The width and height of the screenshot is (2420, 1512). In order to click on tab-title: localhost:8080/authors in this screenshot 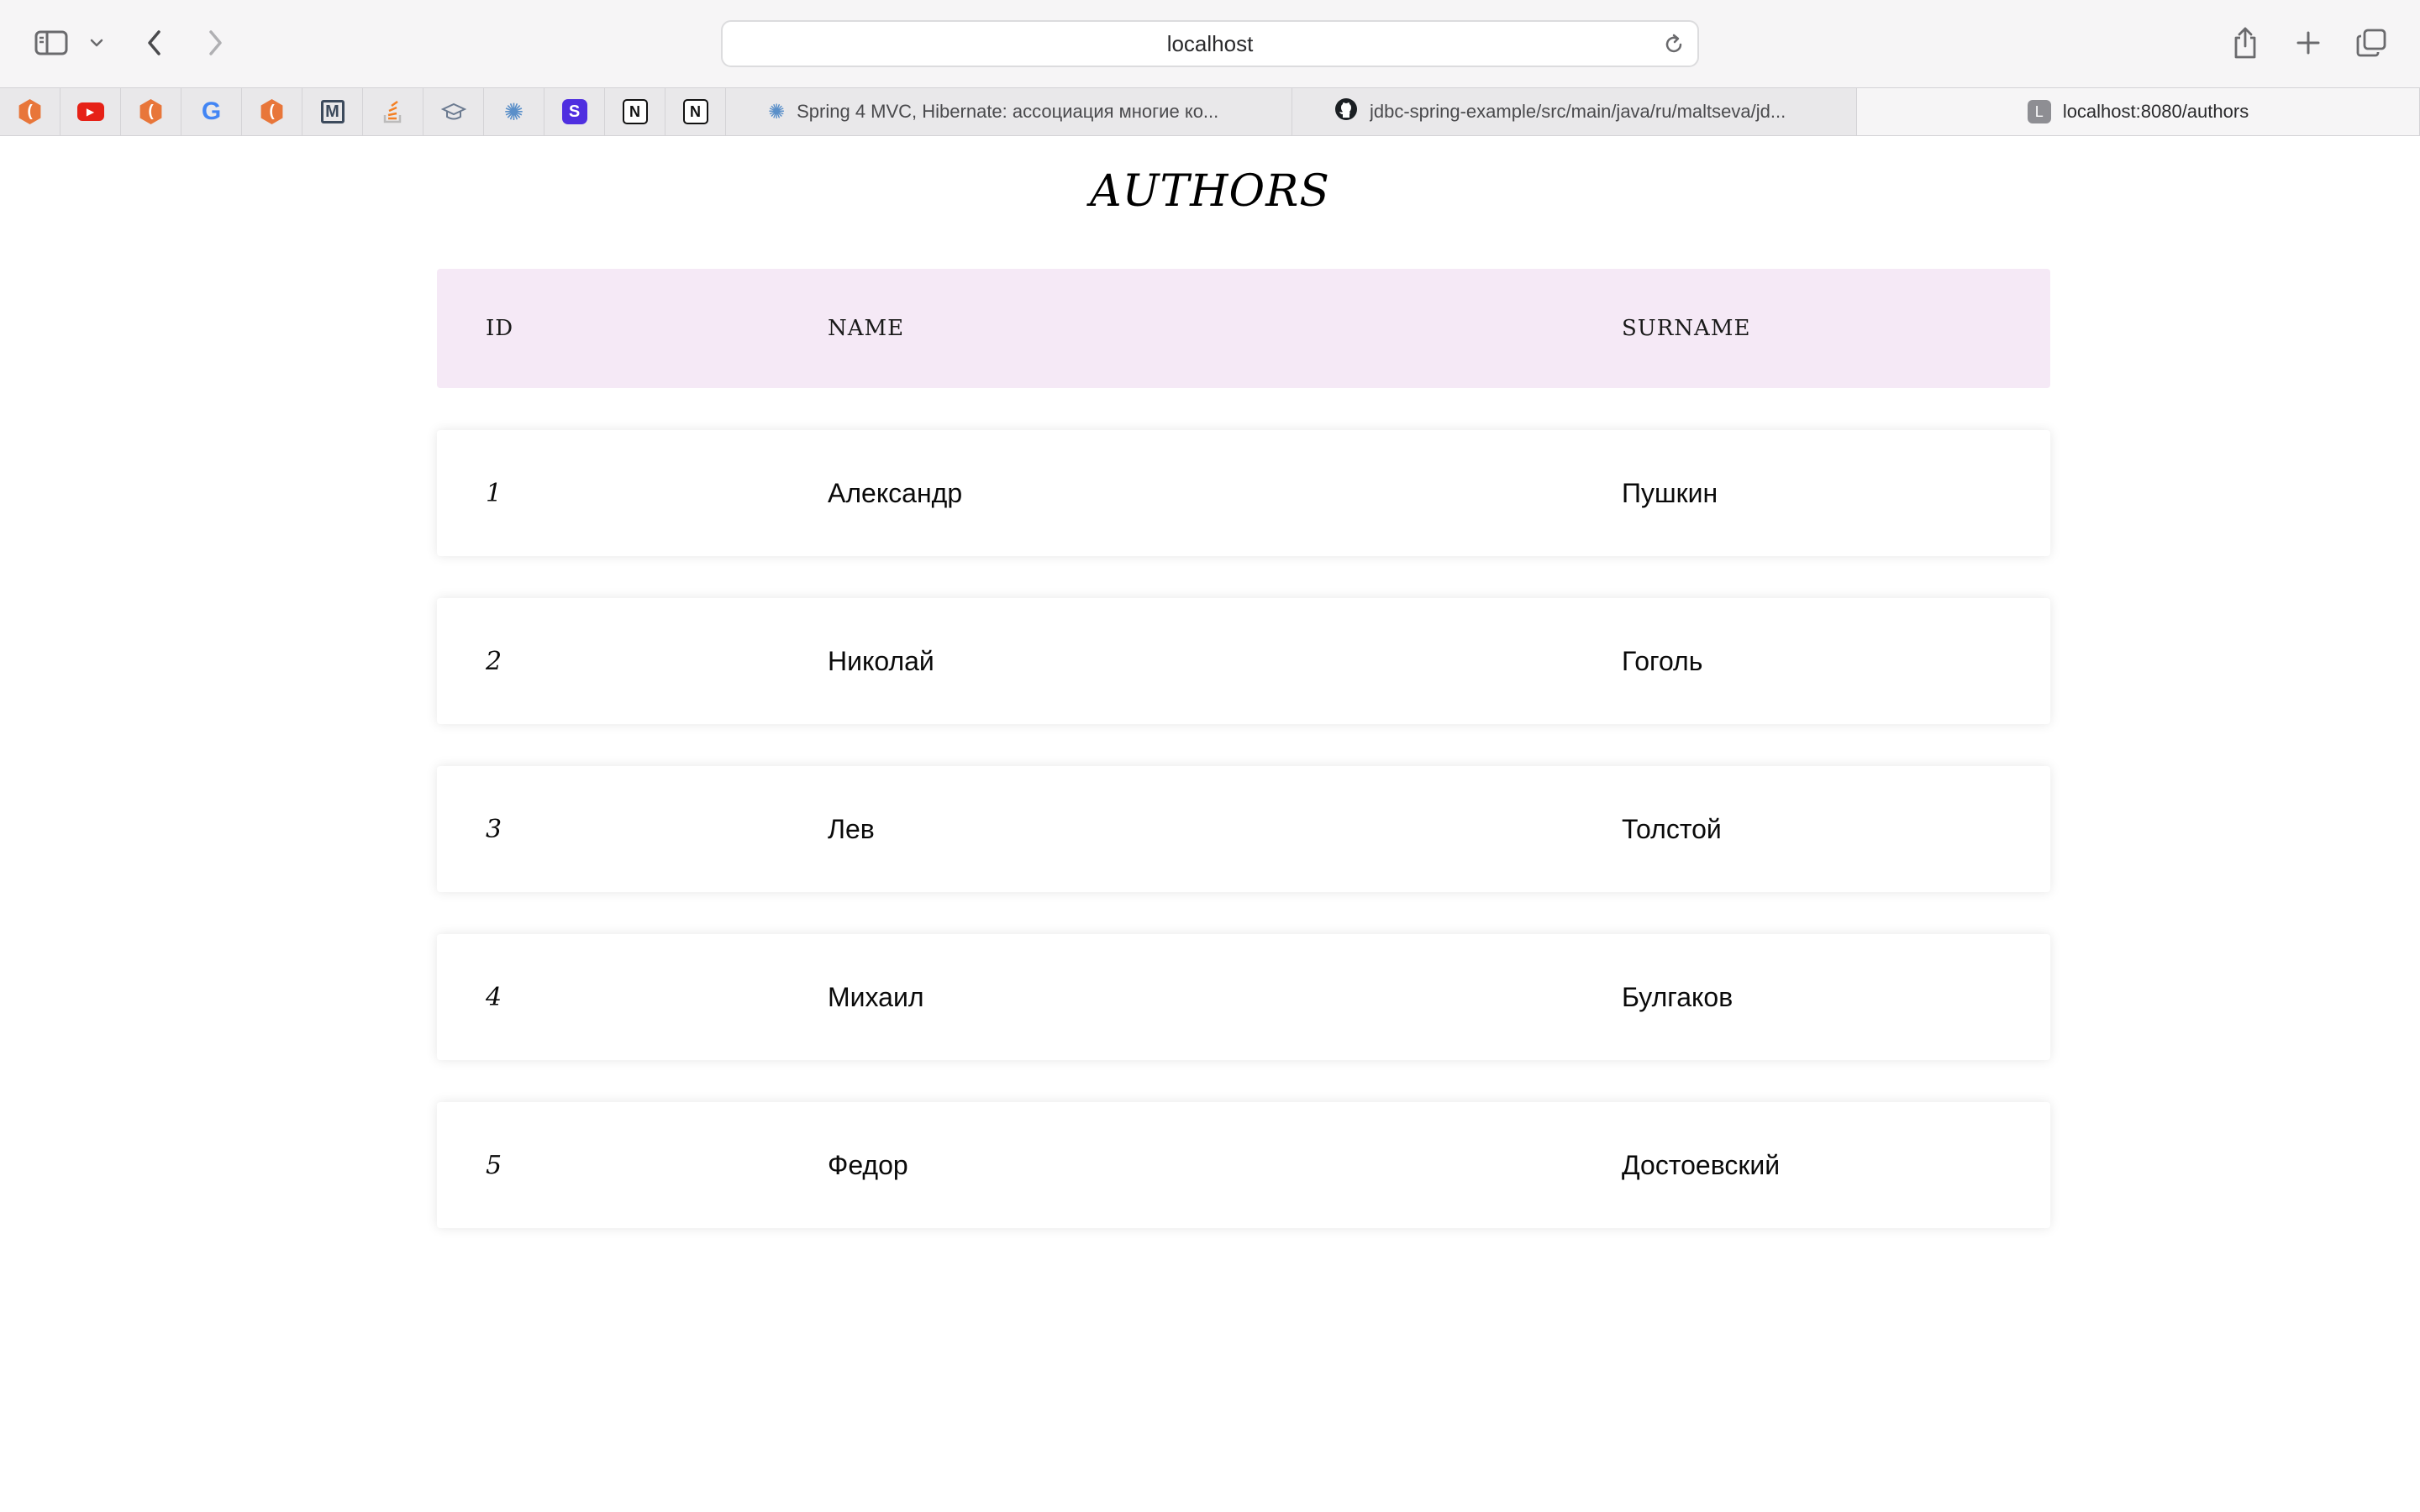, I will do `click(2155, 111)`.